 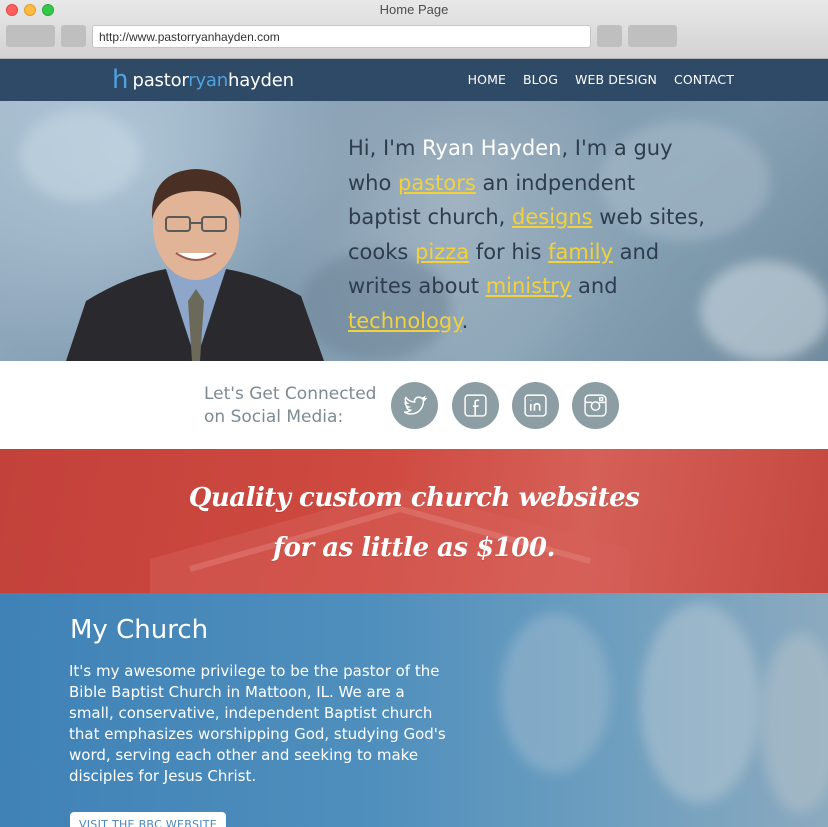 I want to click on logo-prefix: pastor, so click(x=160, y=80).